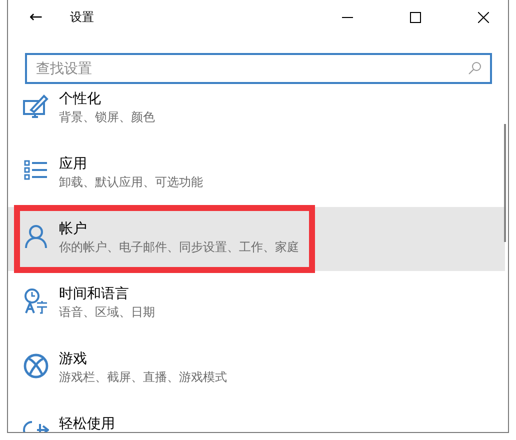 This screenshot has width=516, height=440. Describe the element at coordinates (80, 99) in the screenshot. I see `item-title: 个性化` at that location.